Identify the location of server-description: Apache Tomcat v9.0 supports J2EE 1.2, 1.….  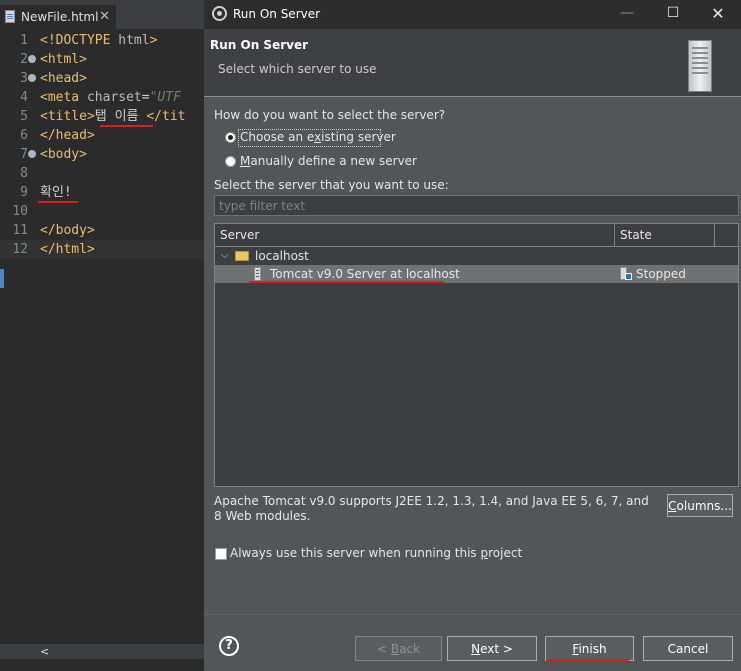
(431, 508).